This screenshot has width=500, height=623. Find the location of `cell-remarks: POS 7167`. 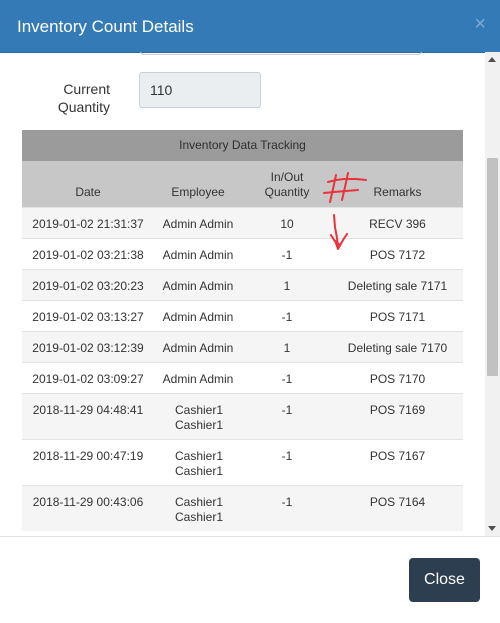

cell-remarks: POS 7167 is located at coordinates (397, 456).